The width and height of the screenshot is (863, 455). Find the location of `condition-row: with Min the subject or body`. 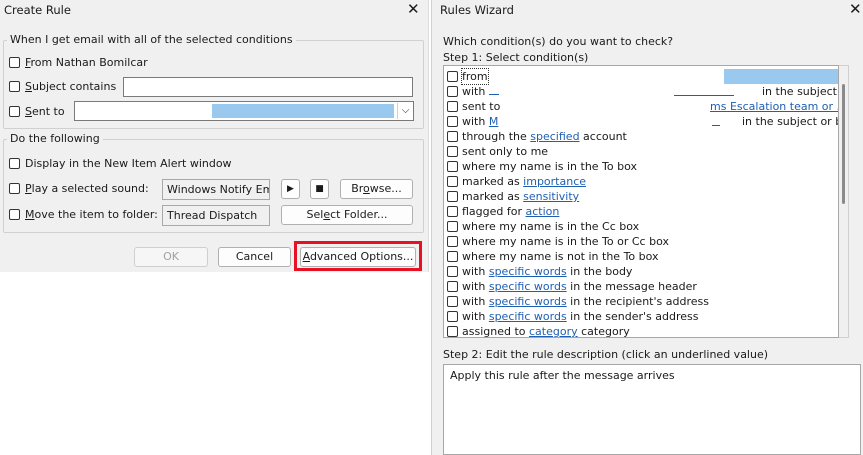

condition-row: with Min the subject or body is located at coordinates (641, 121).